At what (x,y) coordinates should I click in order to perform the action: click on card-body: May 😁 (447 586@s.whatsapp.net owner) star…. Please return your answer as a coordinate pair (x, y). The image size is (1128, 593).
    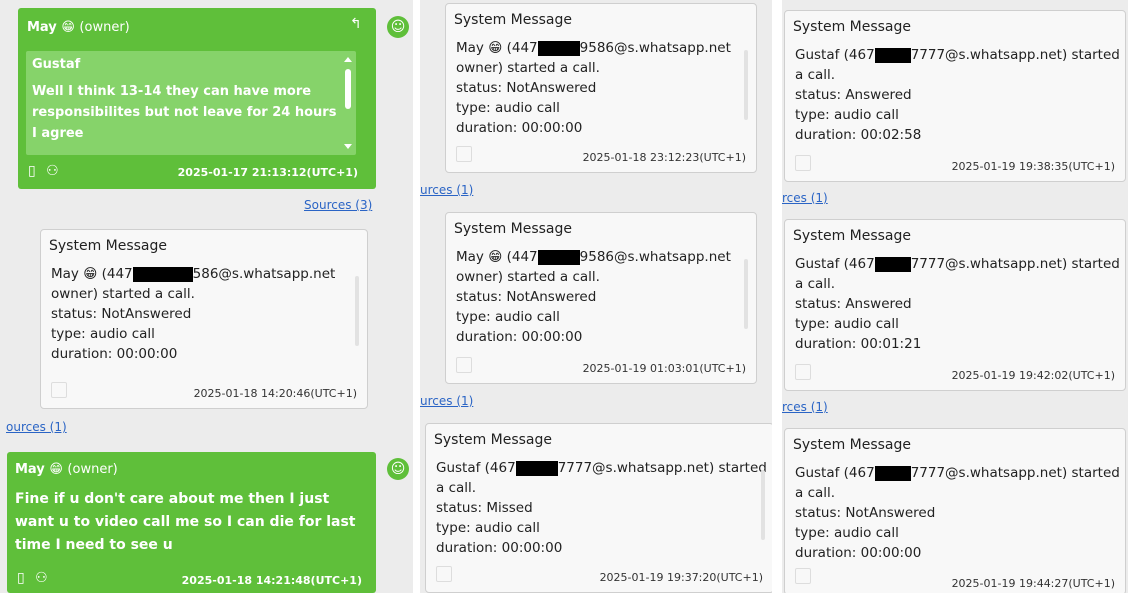
    Looking at the image, I should click on (193, 314).